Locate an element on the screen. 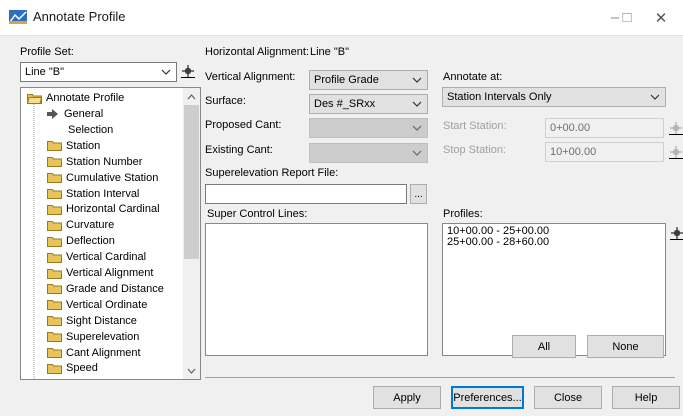 Image resolution: width=683 pixels, height=416 pixels. start-station-value: 0+00.00 is located at coordinates (570, 128).